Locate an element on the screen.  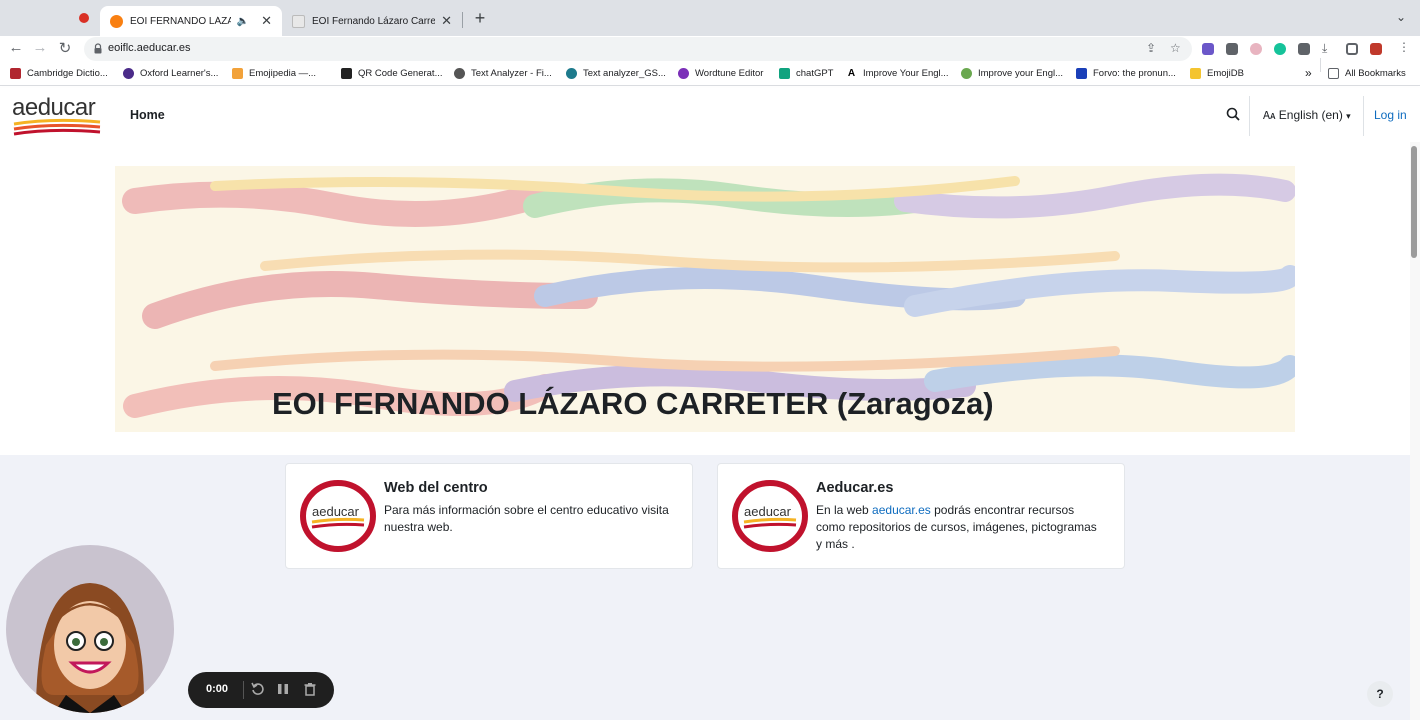
restart-icon is located at coordinates (258, 689).